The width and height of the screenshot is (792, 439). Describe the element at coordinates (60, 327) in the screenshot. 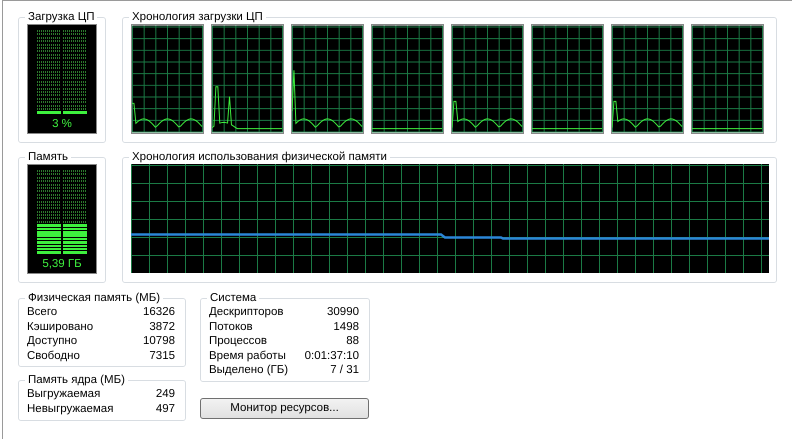

I see `stat-label: Кэшировано` at that location.